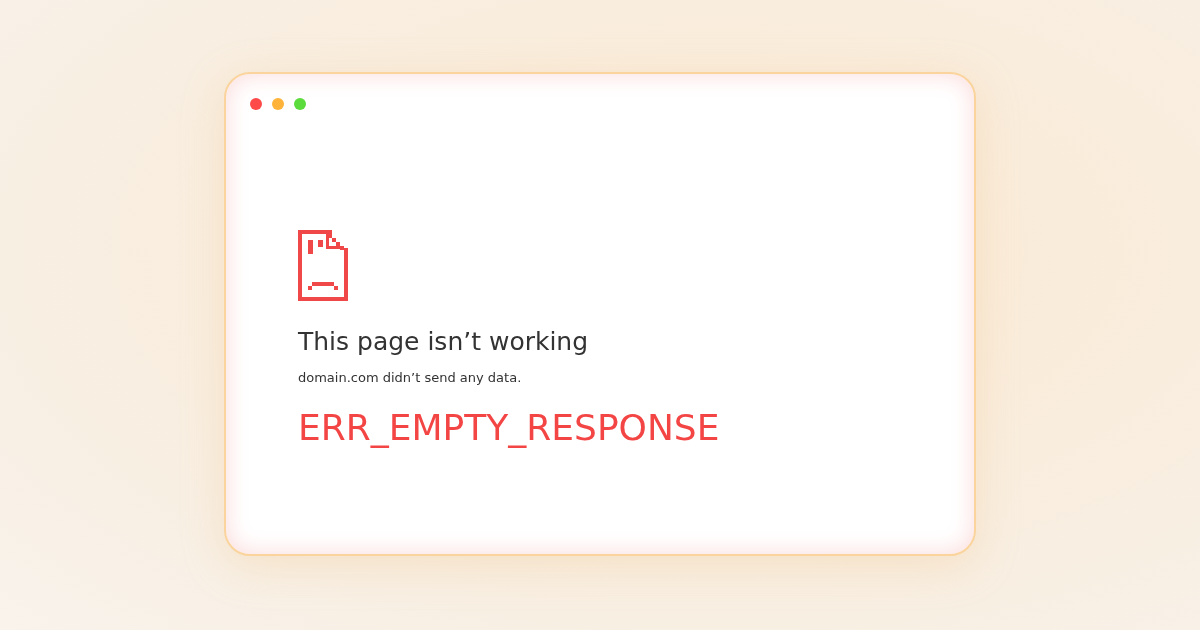  Describe the element at coordinates (323, 265) in the screenshot. I see `sad-document-icon` at that location.